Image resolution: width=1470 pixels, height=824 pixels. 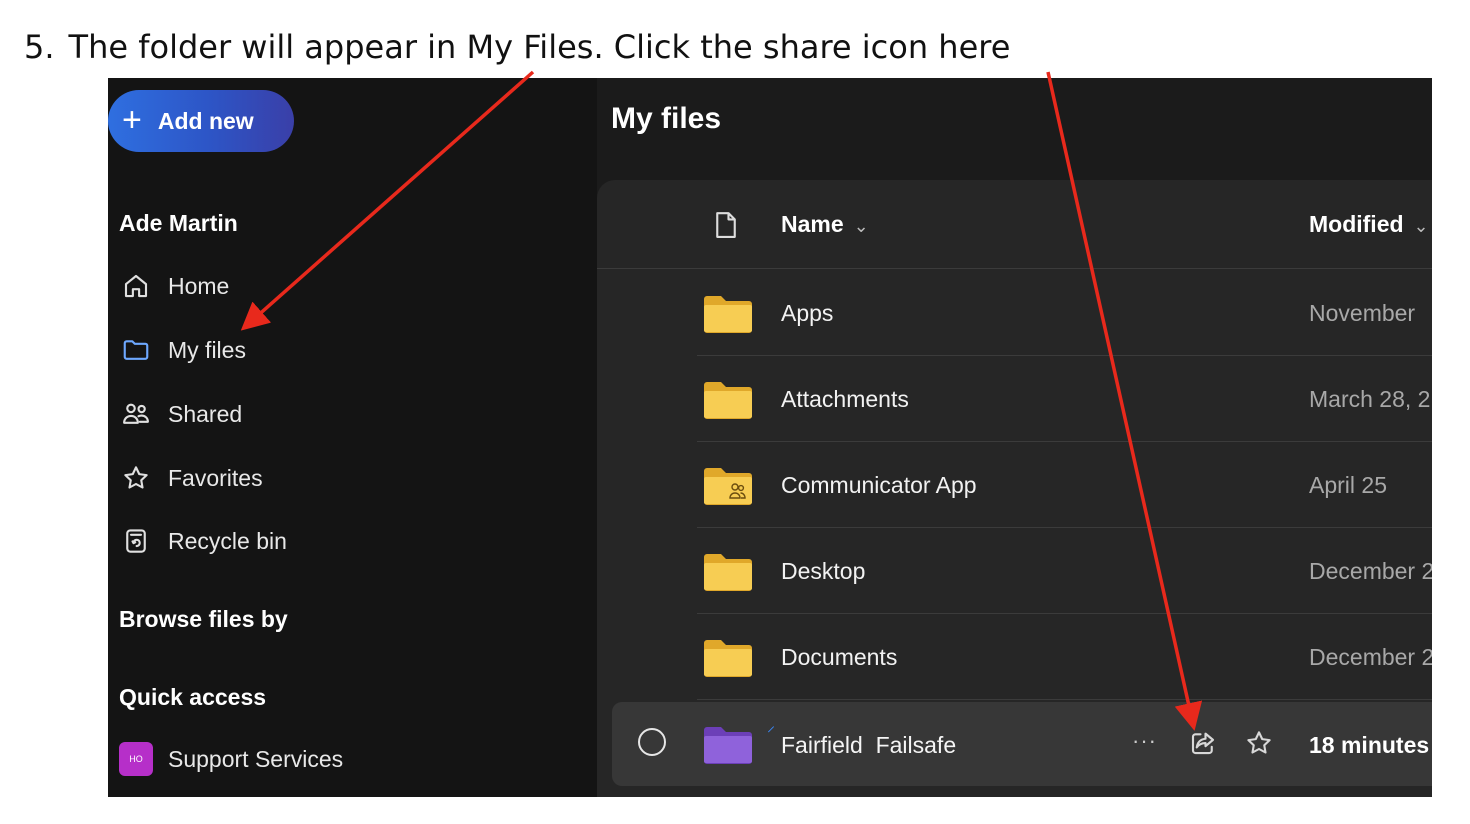 I want to click on table-row: Apps November, so click(x=1064, y=313).